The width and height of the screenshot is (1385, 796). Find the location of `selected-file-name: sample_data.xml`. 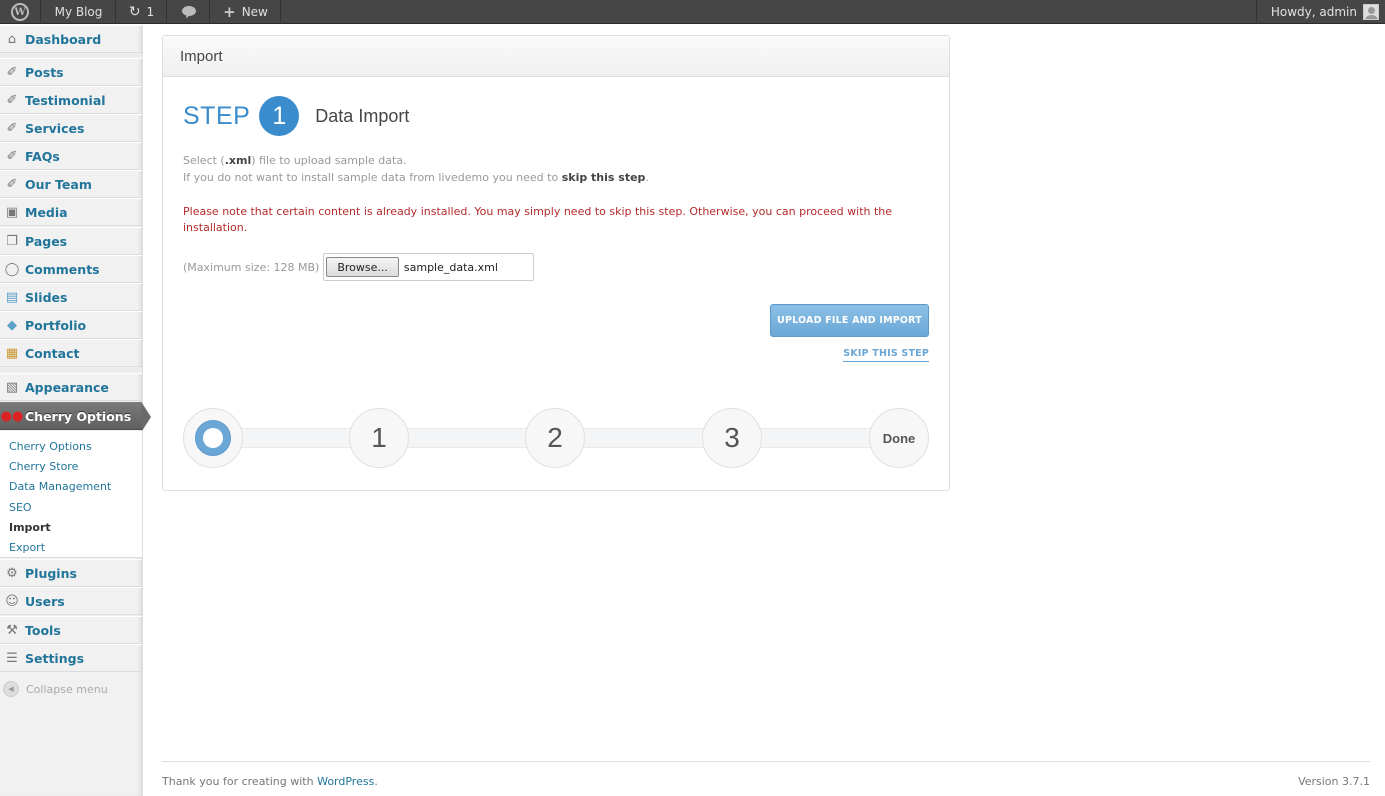

selected-file-name: sample_data.xml is located at coordinates (450, 267).